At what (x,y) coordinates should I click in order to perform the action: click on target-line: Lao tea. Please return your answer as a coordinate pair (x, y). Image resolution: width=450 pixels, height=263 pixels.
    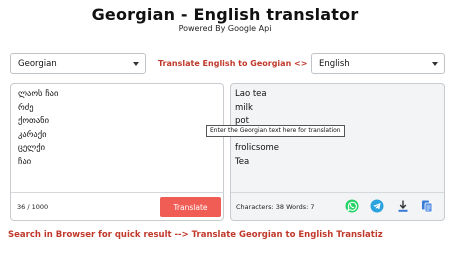
    Looking at the image, I should click on (251, 94).